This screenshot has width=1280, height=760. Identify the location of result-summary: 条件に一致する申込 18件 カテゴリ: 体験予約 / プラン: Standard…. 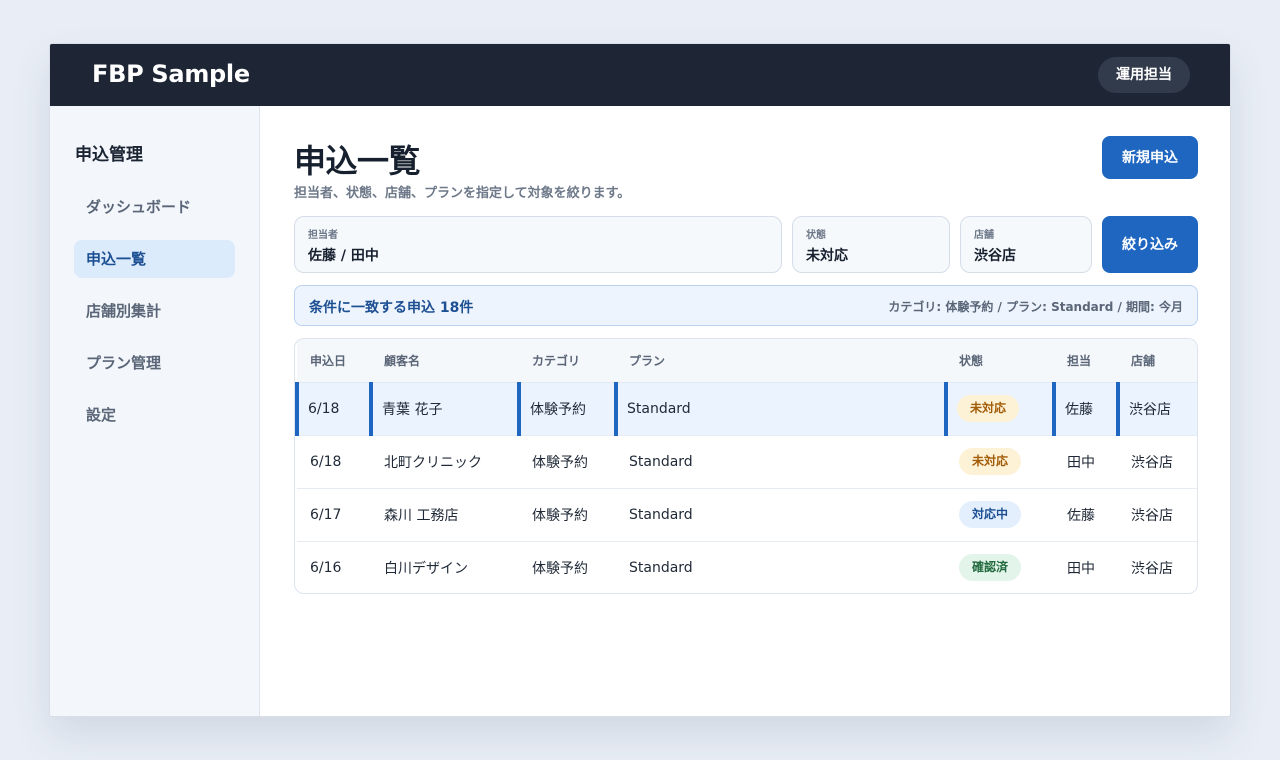
(746, 305).